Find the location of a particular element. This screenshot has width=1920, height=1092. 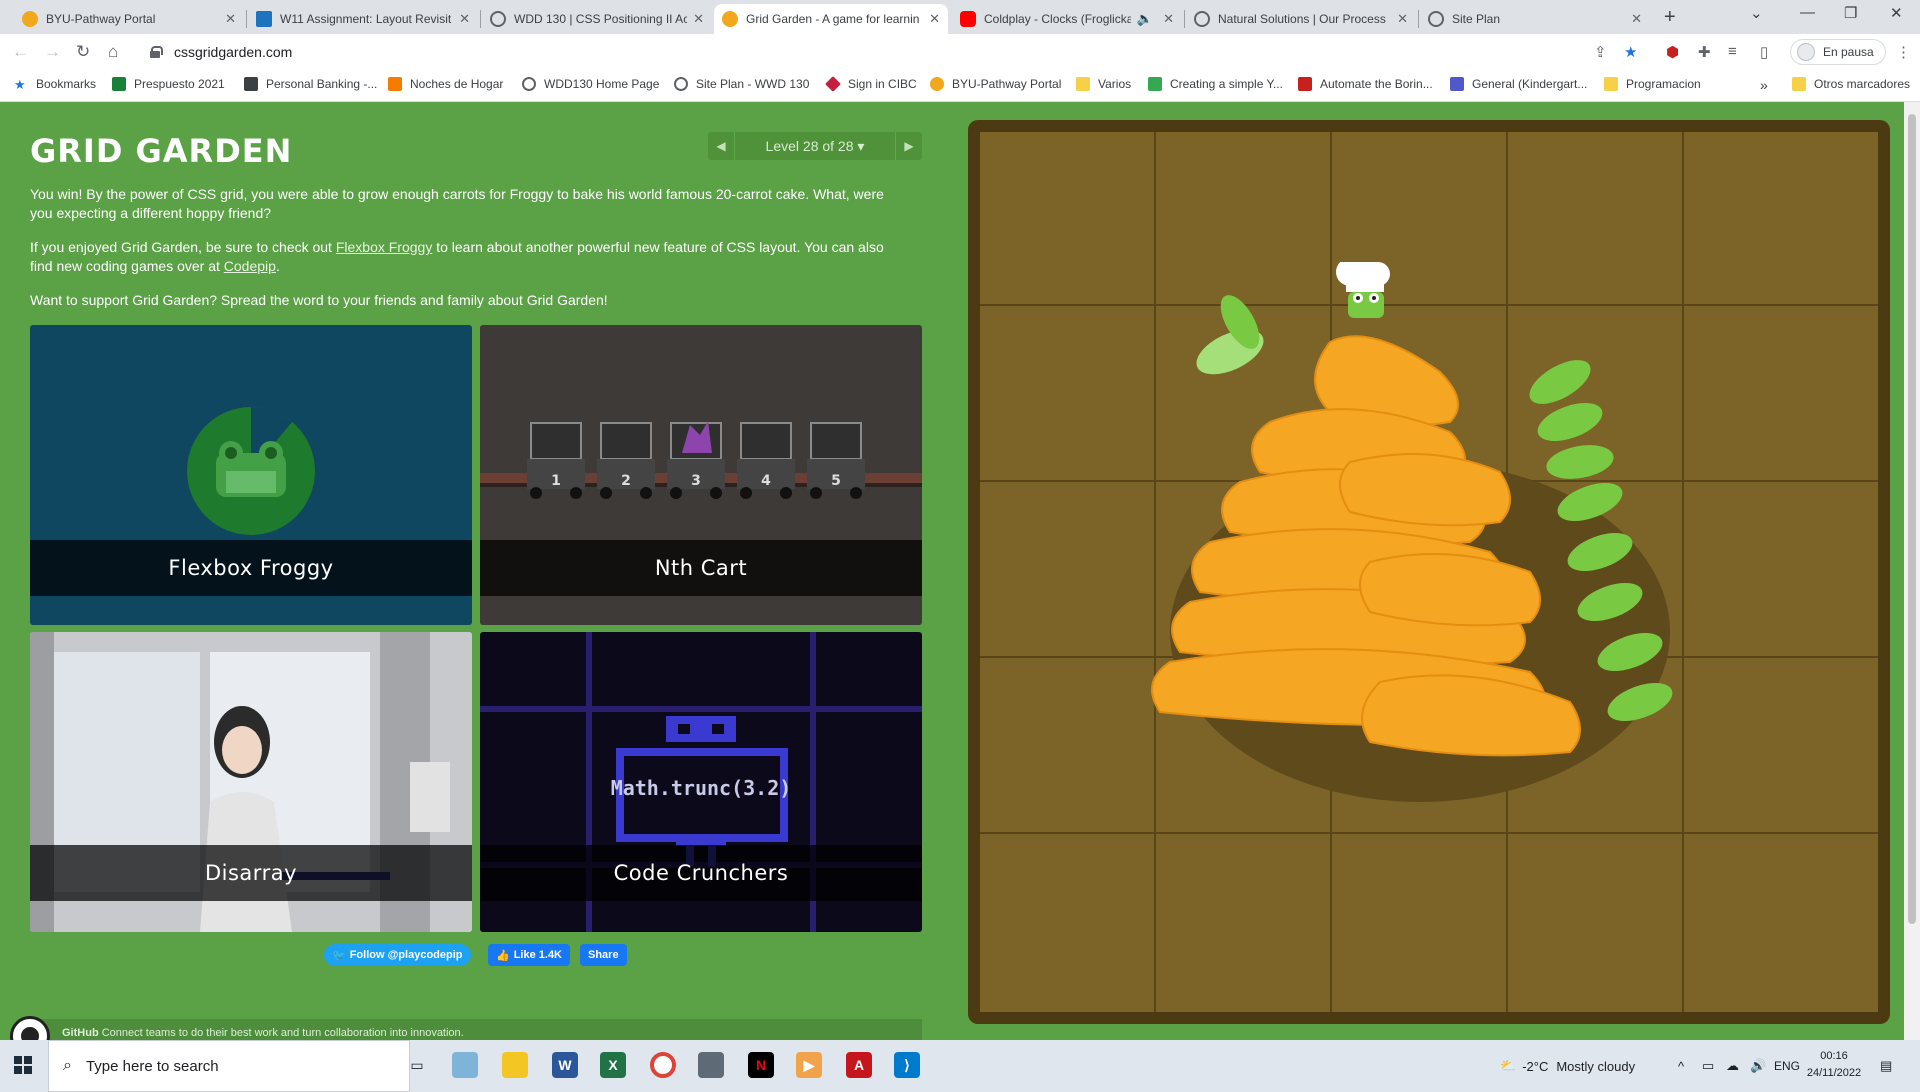

bookmark-item: Sign in CIBC is located at coordinates (871, 84).